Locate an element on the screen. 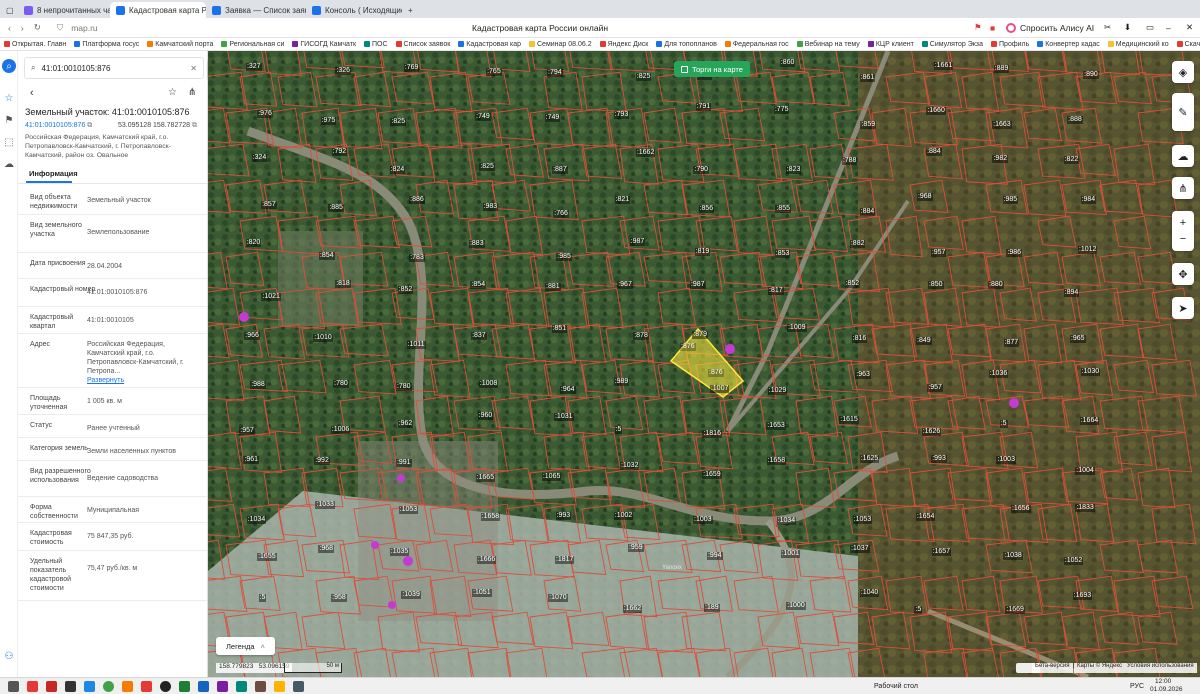  parcel-label: :984 is located at coordinates (1088, 200).